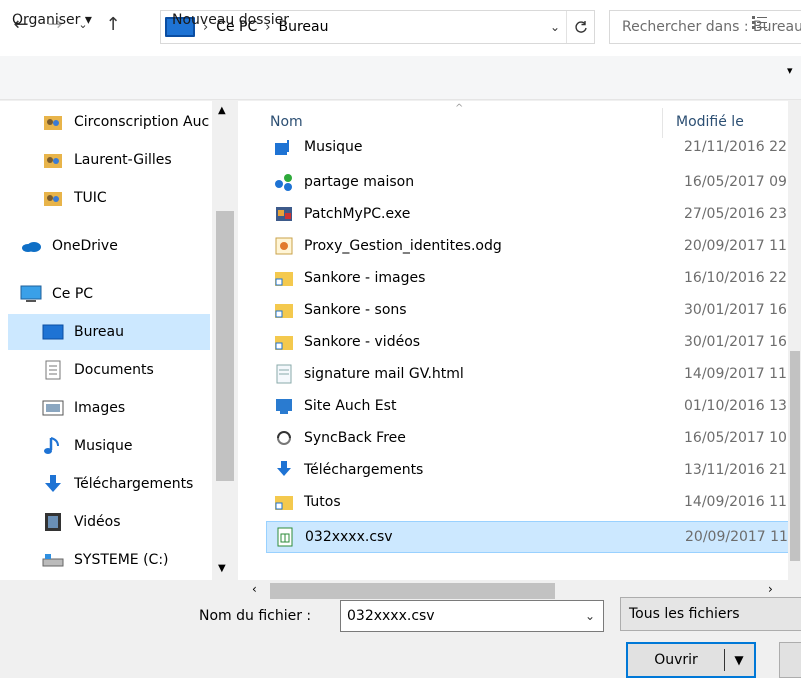  Describe the element at coordinates (52, 20) in the screenshot. I see `organize-button: Organiser ▾` at that location.